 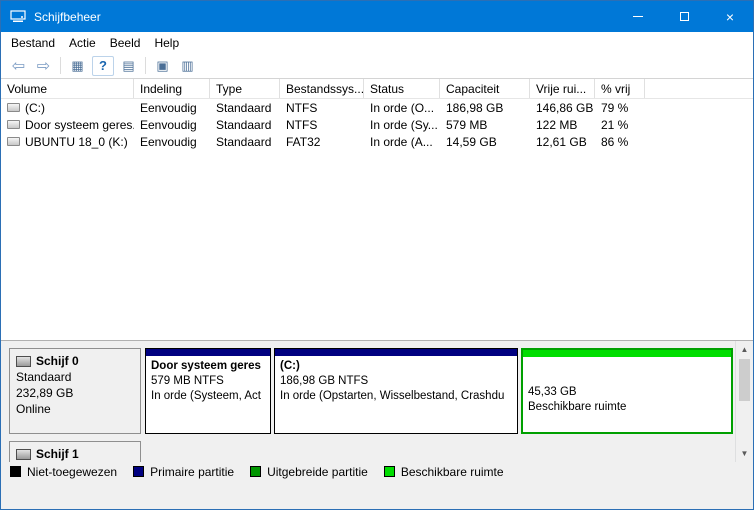 I want to click on window-controls: ×, so click(x=684, y=16).